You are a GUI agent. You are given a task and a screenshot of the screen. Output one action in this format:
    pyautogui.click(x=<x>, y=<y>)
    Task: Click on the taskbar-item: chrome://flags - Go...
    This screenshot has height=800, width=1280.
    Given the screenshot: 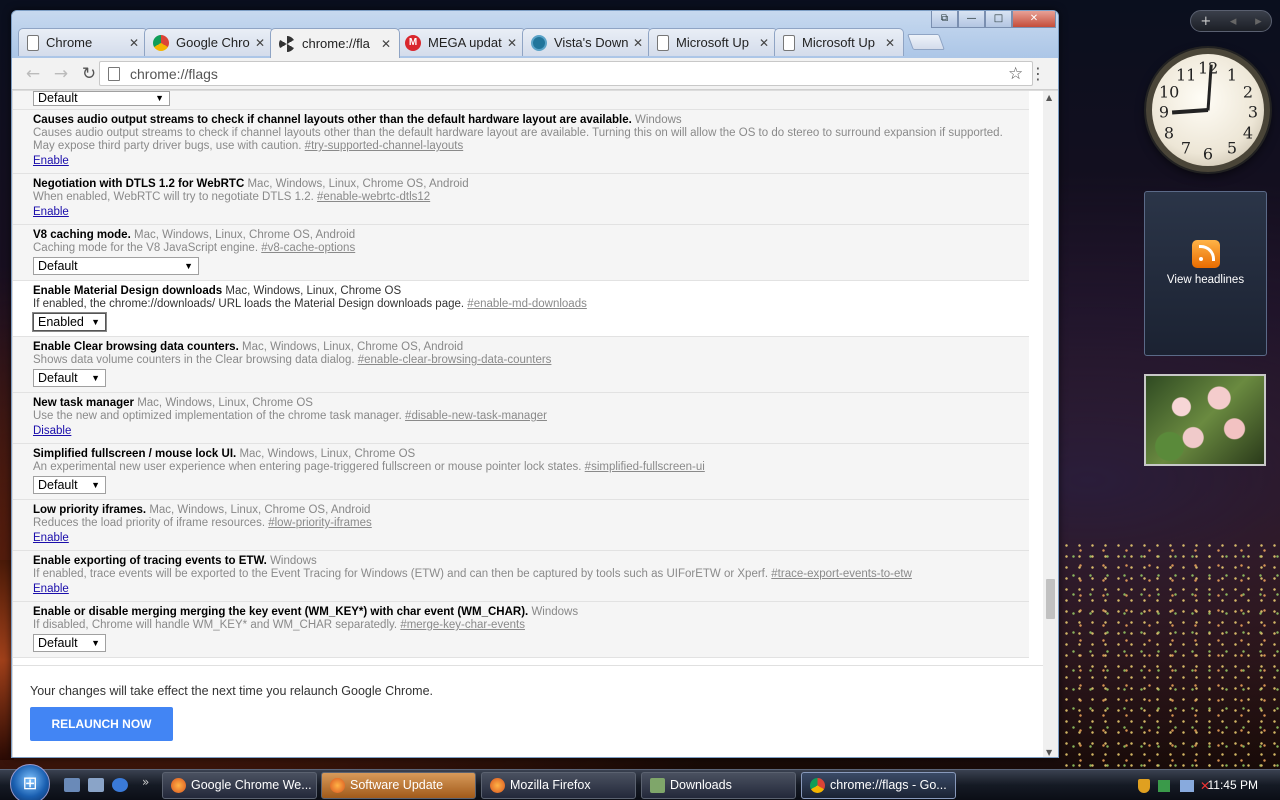 What is the action you would take?
    pyautogui.click(x=878, y=785)
    